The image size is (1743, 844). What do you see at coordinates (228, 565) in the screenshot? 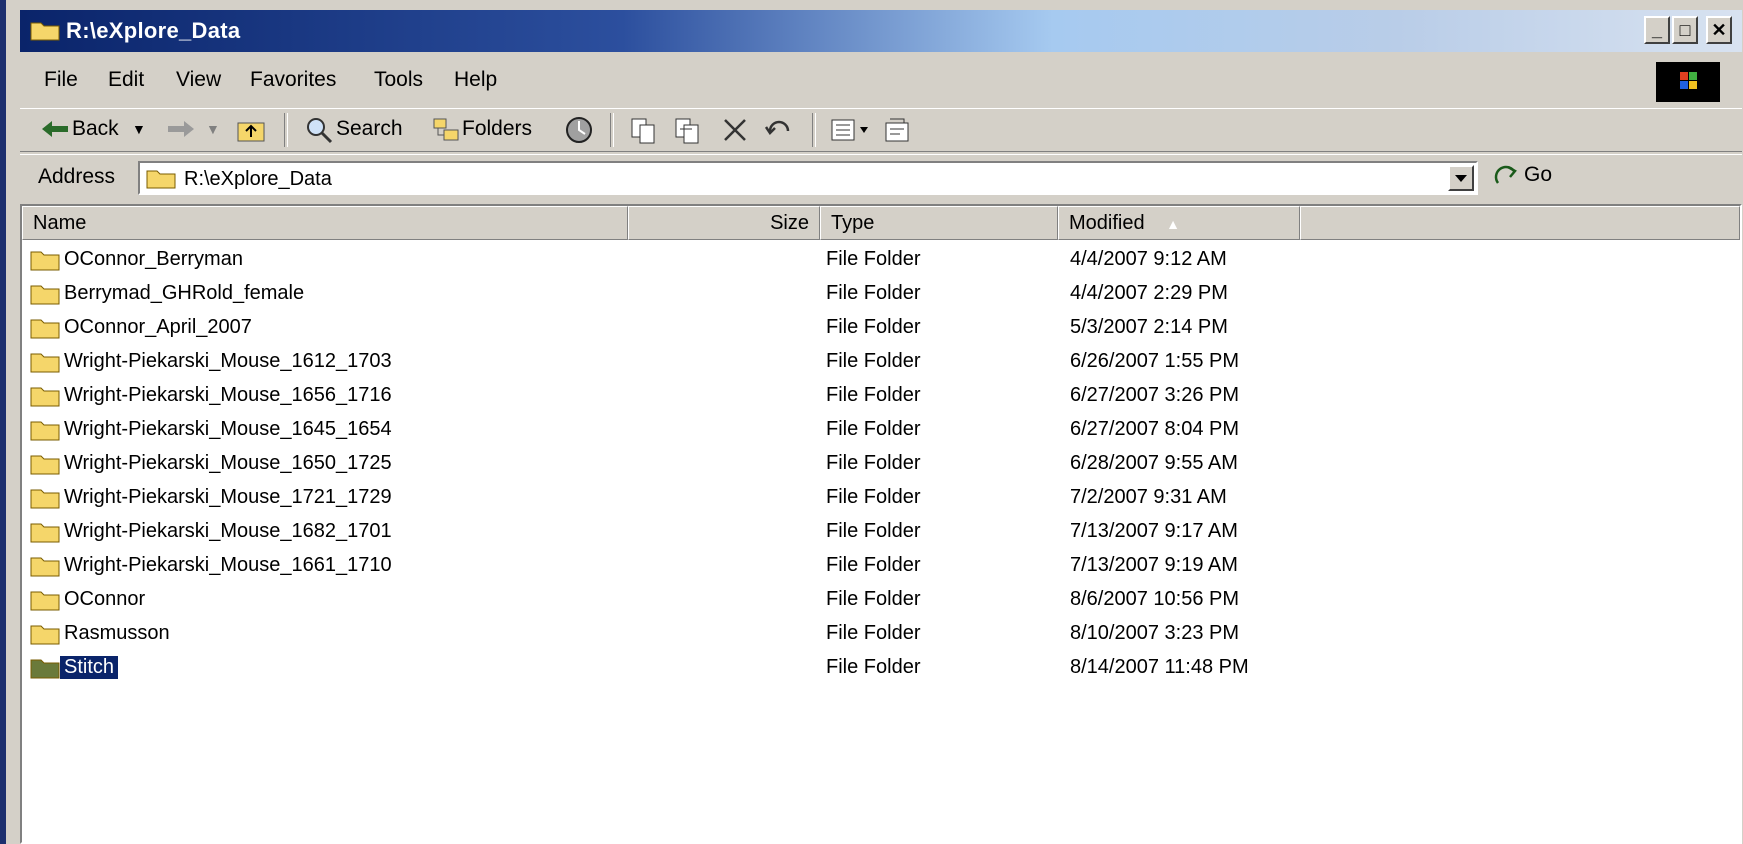
I see `file-name: Wright-Piekarski_Mouse_1661_1710` at bounding box center [228, 565].